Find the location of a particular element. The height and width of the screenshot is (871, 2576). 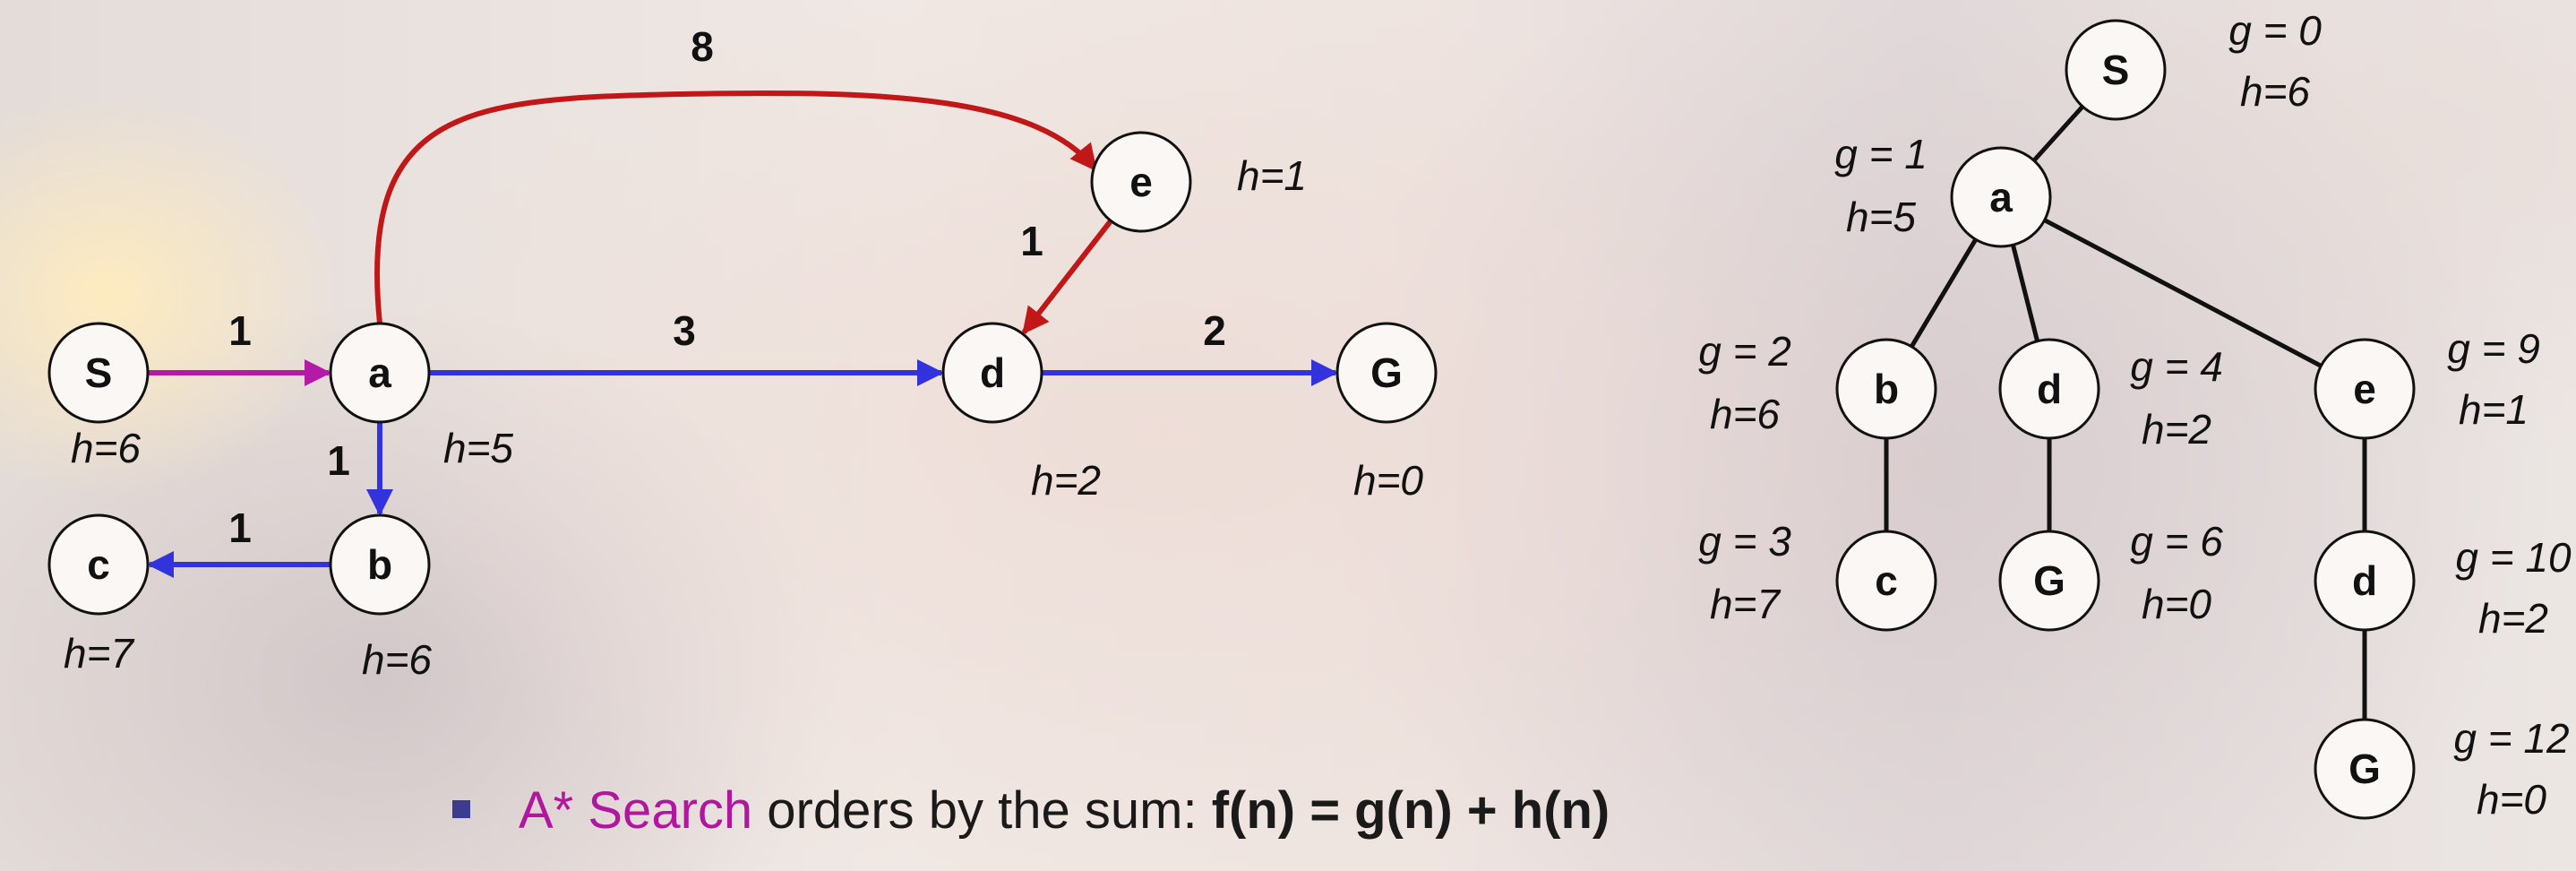

g-value-label-t_S: g = 0 is located at coordinates (2275, 30).